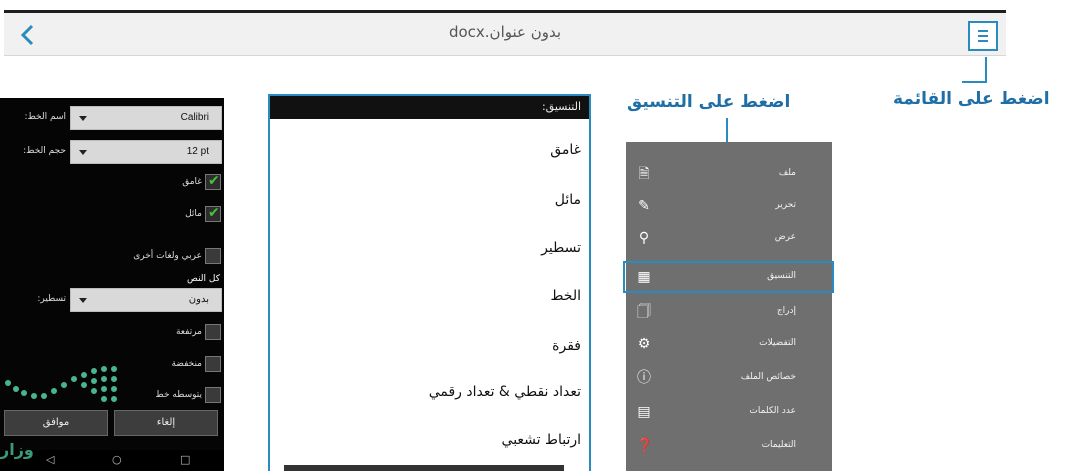 Image resolution: width=1066 pixels, height=471 pixels. I want to click on underline-label: تسطير:, so click(51, 299).